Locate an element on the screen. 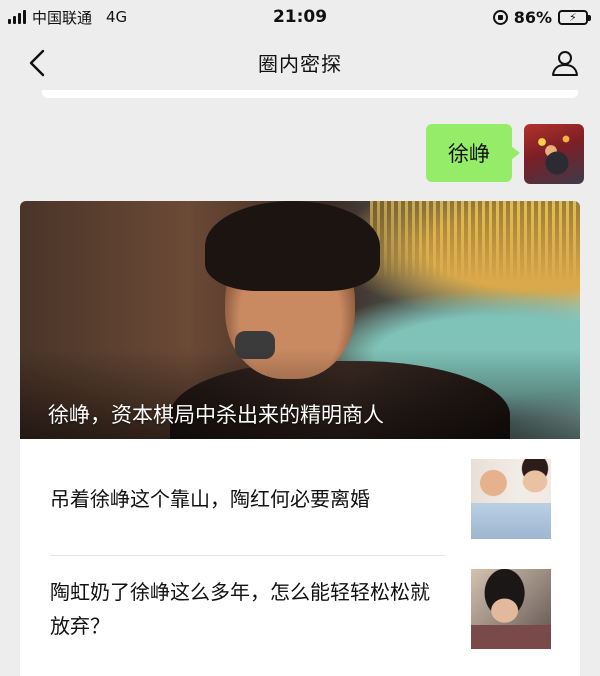  chat-profile-button is located at coordinates (565, 63).